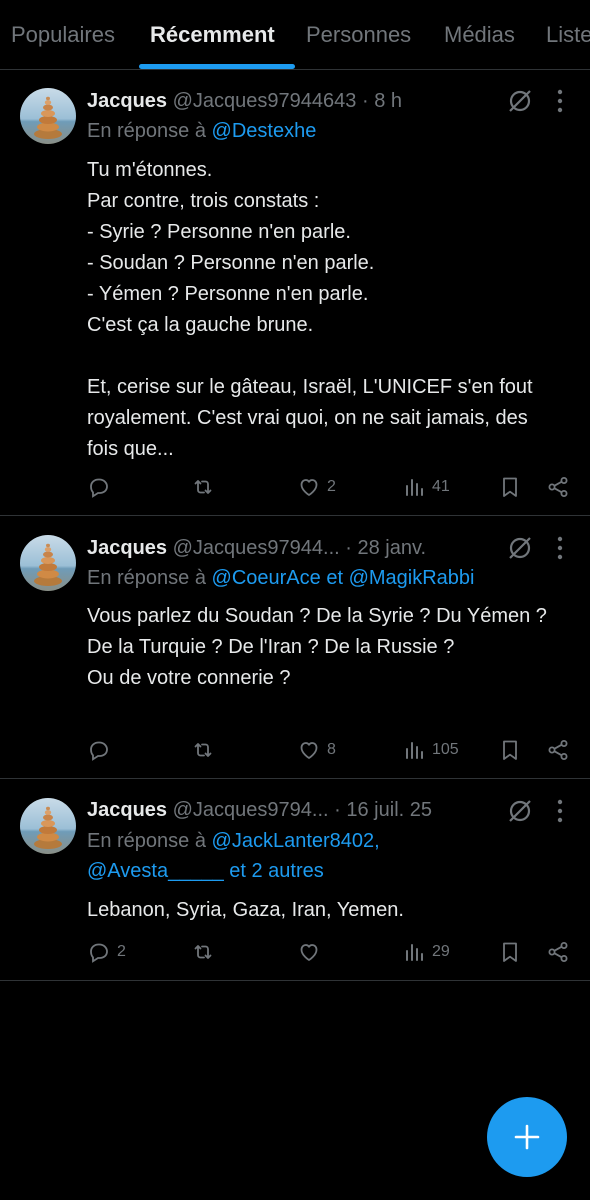 The height and width of the screenshot is (1200, 590). I want to click on views-count: 105, so click(445, 749).